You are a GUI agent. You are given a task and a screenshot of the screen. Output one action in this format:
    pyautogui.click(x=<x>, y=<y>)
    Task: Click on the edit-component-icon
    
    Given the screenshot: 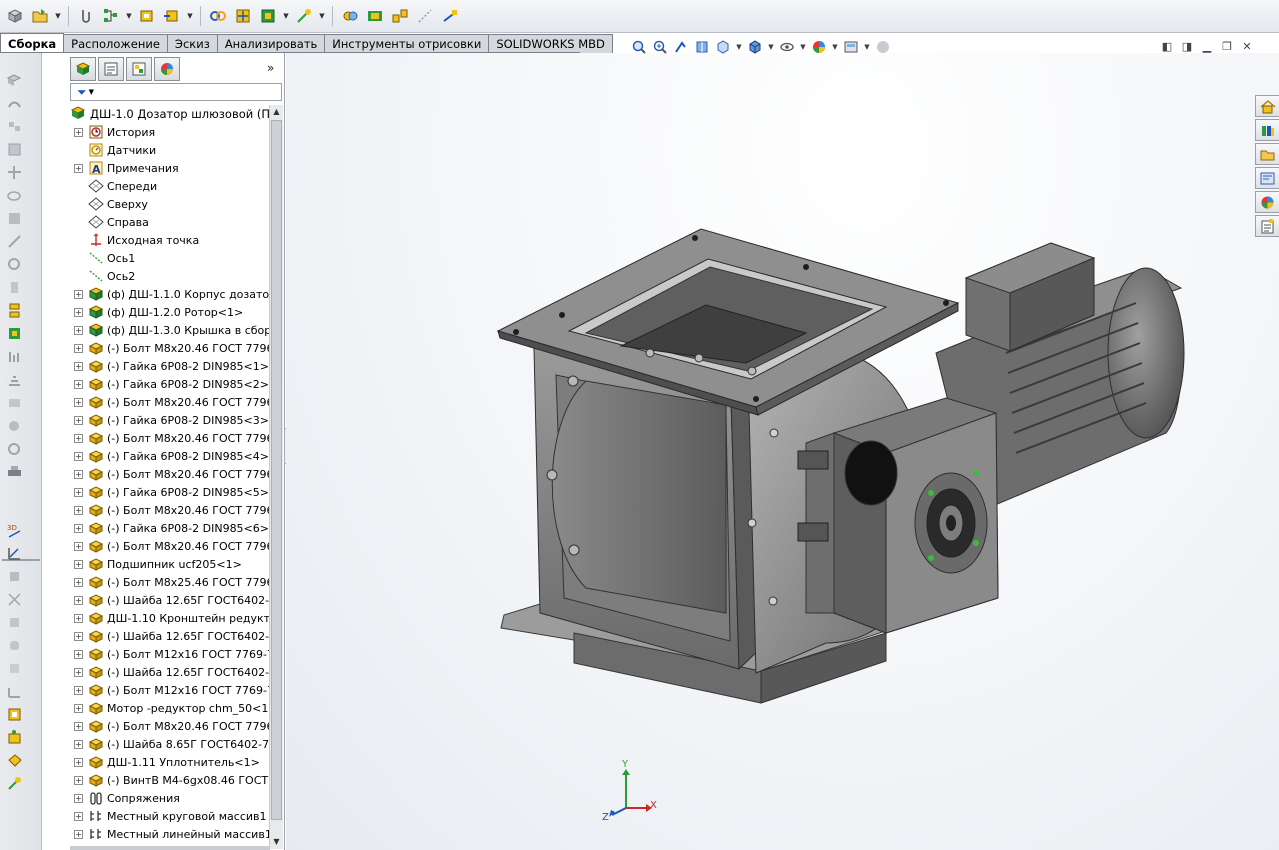 What is the action you would take?
    pyautogui.click(x=147, y=16)
    